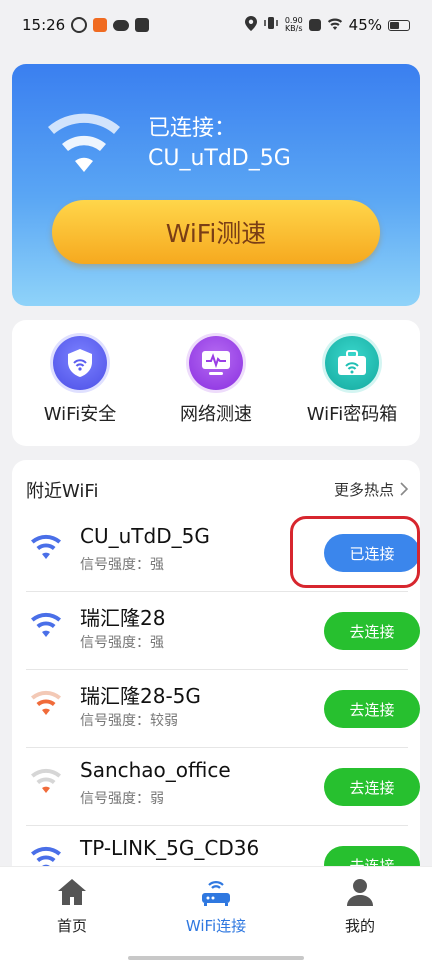  Describe the element at coordinates (140, 696) in the screenshot. I see `wifi-ssid: 瑞汇隆28-5G` at that location.